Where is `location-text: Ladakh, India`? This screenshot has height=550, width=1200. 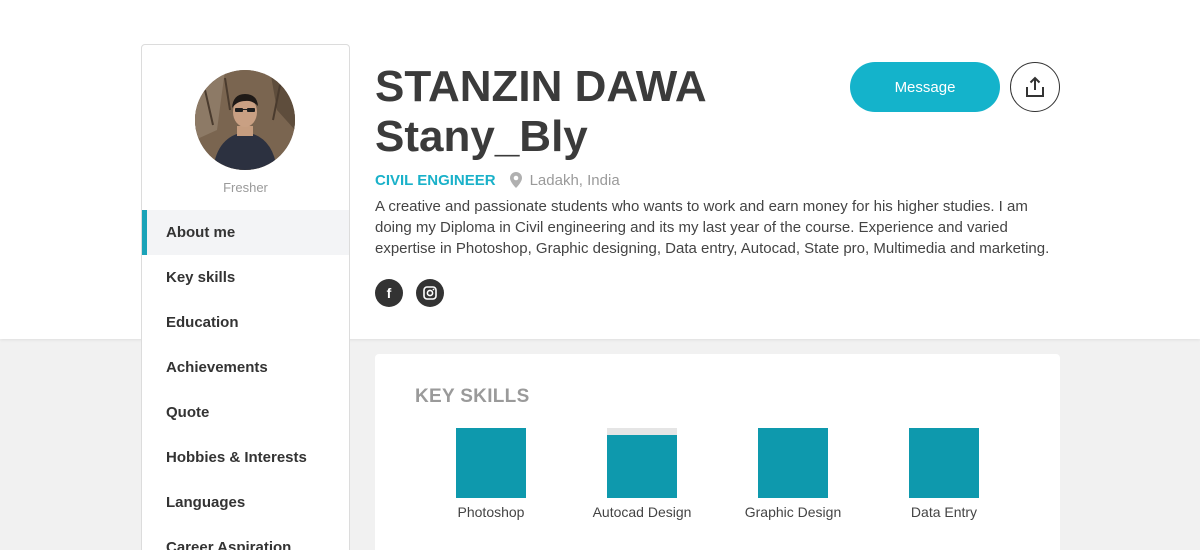 location-text: Ladakh, India is located at coordinates (574, 180).